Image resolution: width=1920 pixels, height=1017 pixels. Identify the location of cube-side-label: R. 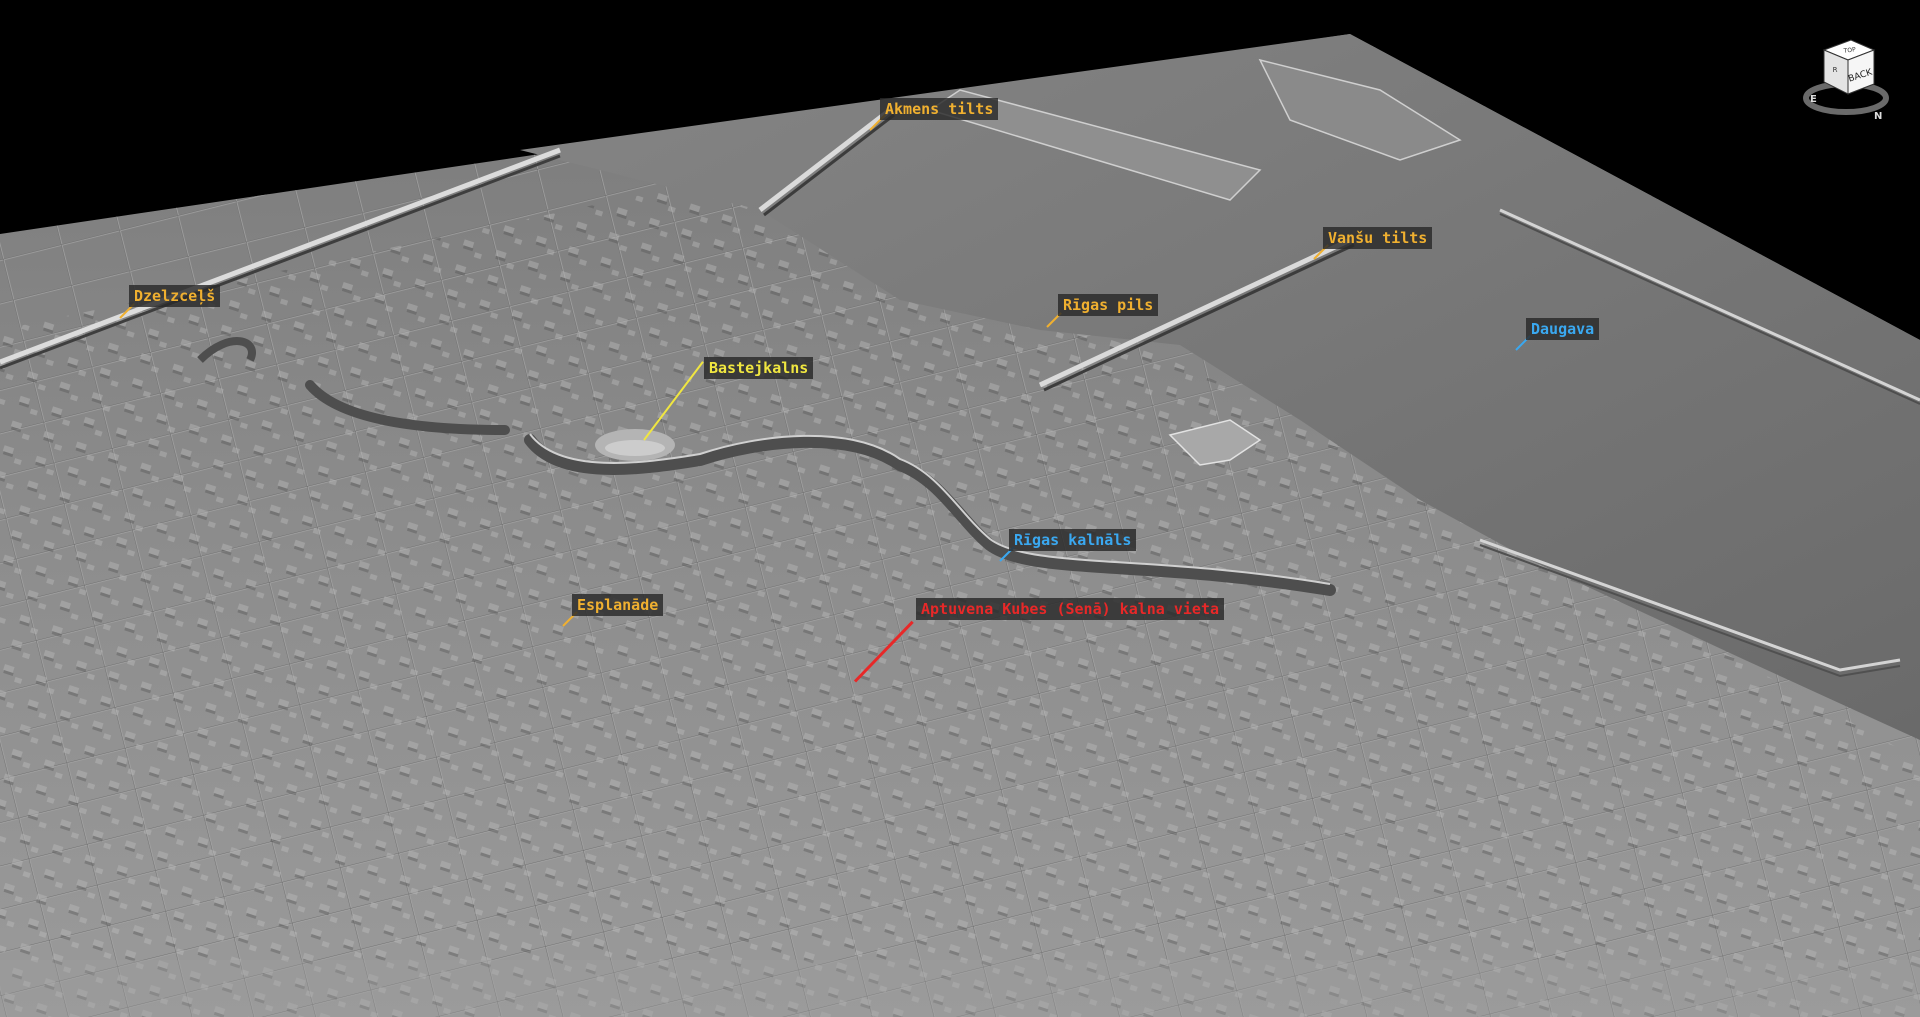
(1835, 70).